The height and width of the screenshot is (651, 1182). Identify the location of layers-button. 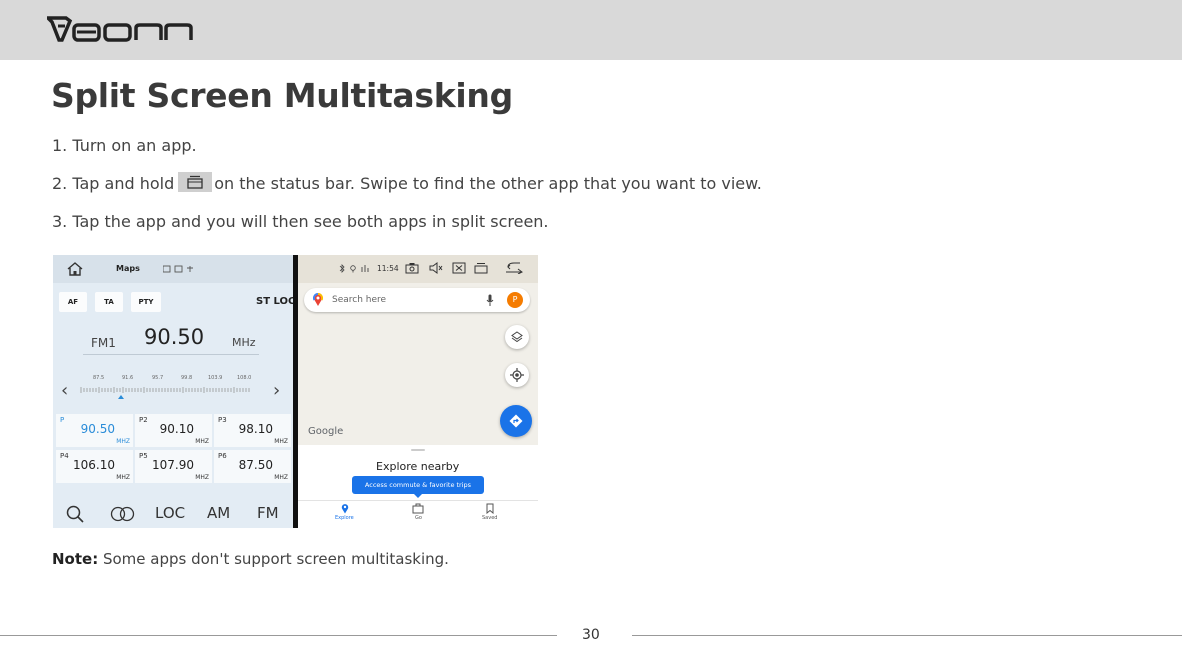
(517, 337).